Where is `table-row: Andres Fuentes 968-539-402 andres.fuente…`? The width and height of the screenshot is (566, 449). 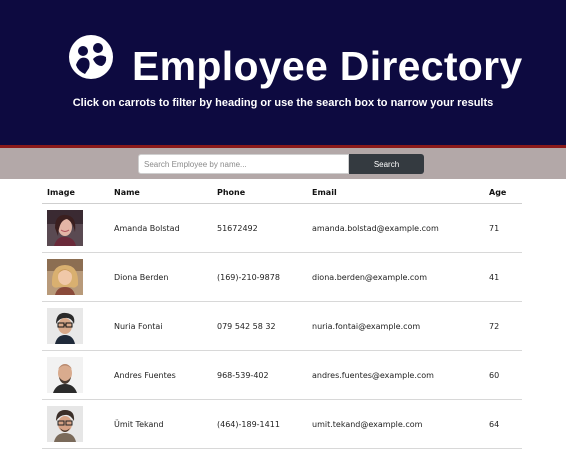 table-row: Andres Fuentes 968-539-402 andres.fuente… is located at coordinates (282, 375).